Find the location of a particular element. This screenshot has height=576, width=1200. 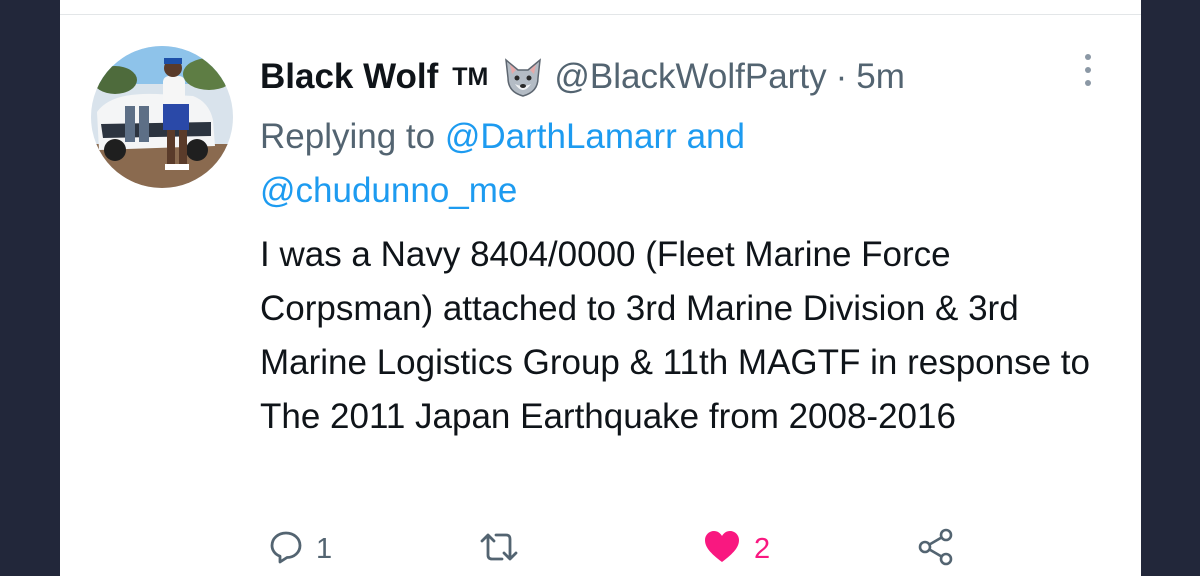

retweet-icon is located at coordinates (499, 549).